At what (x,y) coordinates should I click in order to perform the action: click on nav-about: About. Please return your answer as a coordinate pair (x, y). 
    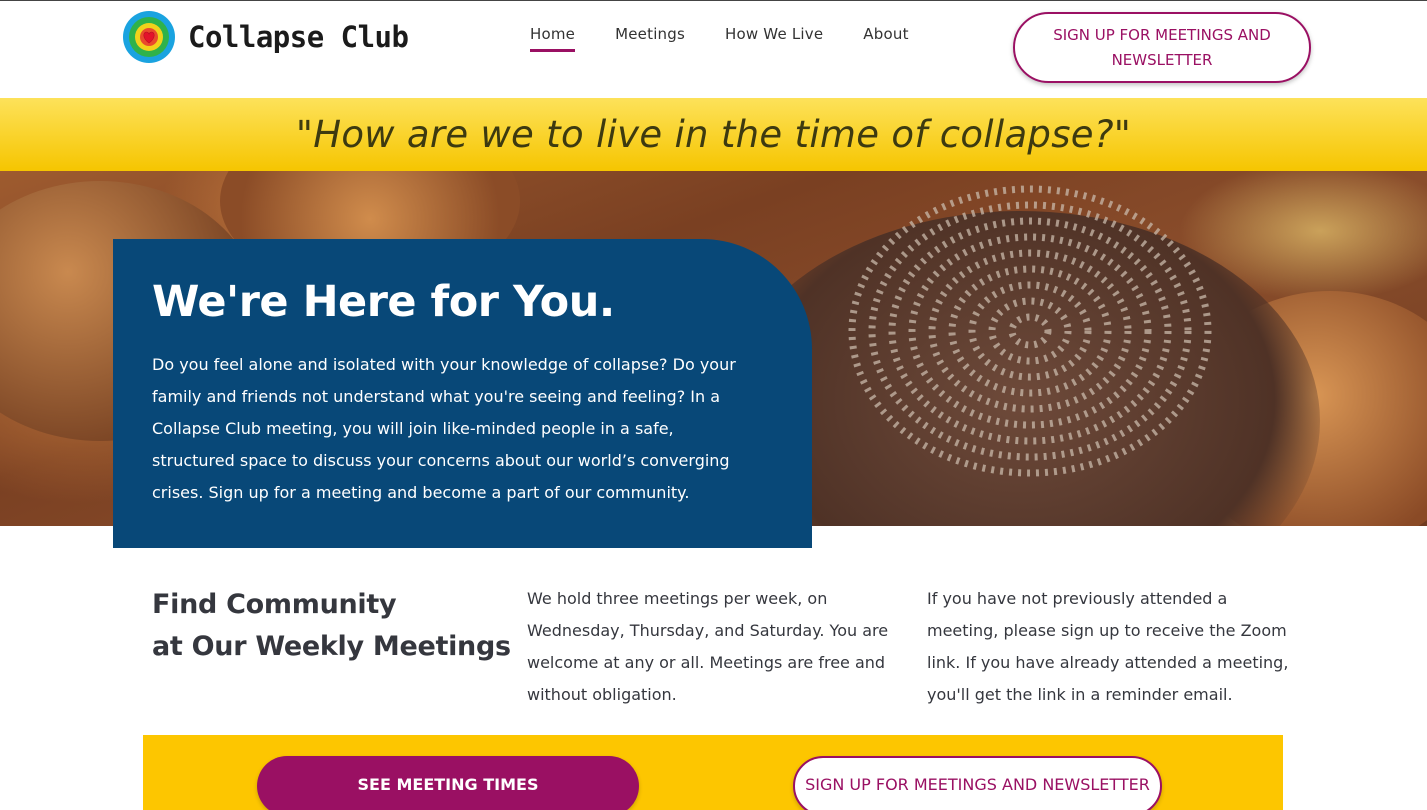
    Looking at the image, I should click on (885, 38).